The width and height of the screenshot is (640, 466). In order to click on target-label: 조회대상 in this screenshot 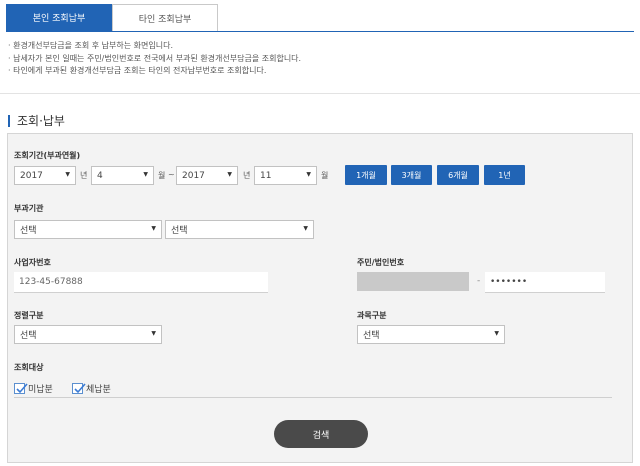, I will do `click(29, 367)`.